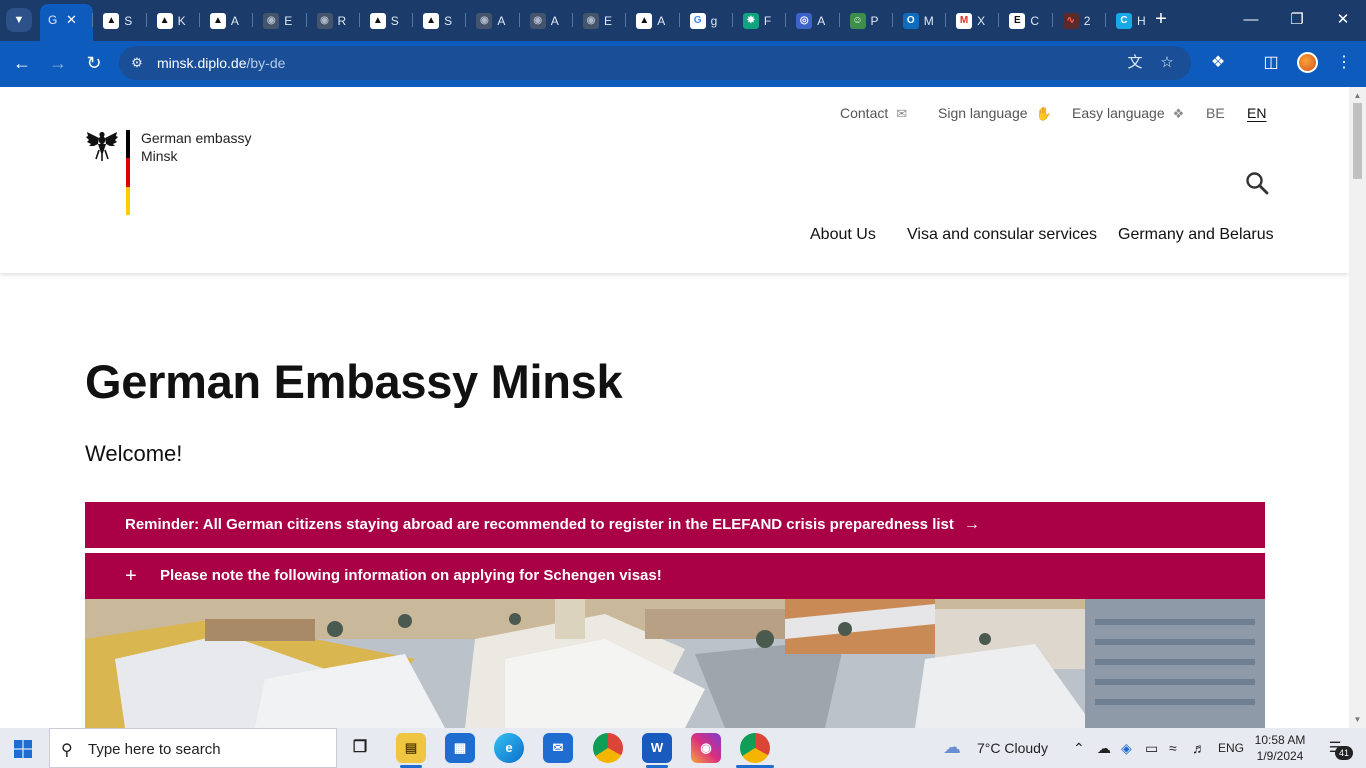  I want to click on browser-tab: ◉ R, so click(333, 21).